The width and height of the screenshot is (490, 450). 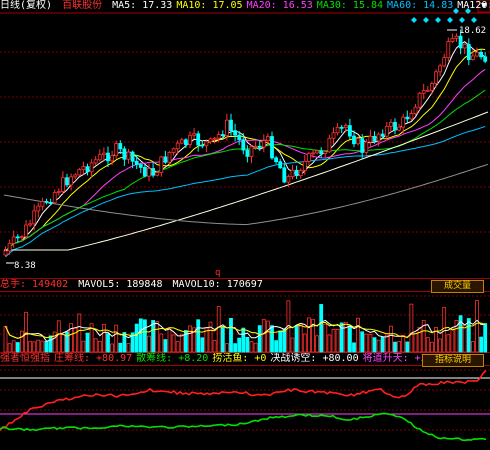 What do you see at coordinates (26, 5) in the screenshot?
I see `period-label: 日线(复权)` at bounding box center [26, 5].